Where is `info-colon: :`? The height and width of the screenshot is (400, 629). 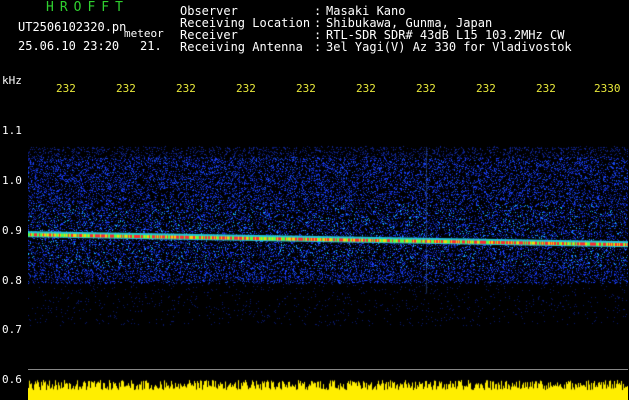
info-colon: : is located at coordinates (318, 47).